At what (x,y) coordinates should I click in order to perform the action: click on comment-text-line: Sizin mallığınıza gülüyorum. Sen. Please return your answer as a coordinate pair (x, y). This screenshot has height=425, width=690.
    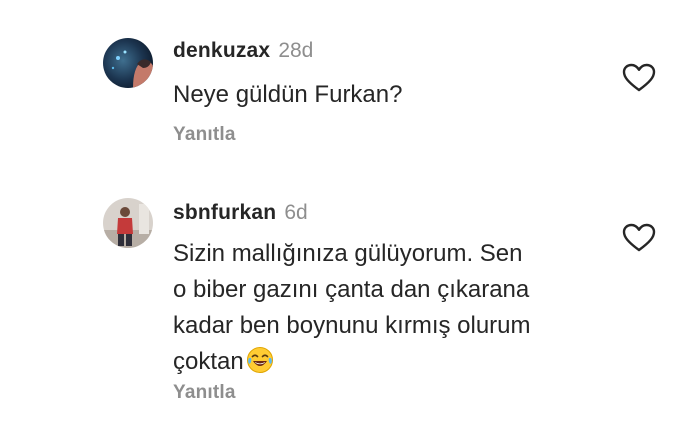
    Looking at the image, I should click on (348, 253).